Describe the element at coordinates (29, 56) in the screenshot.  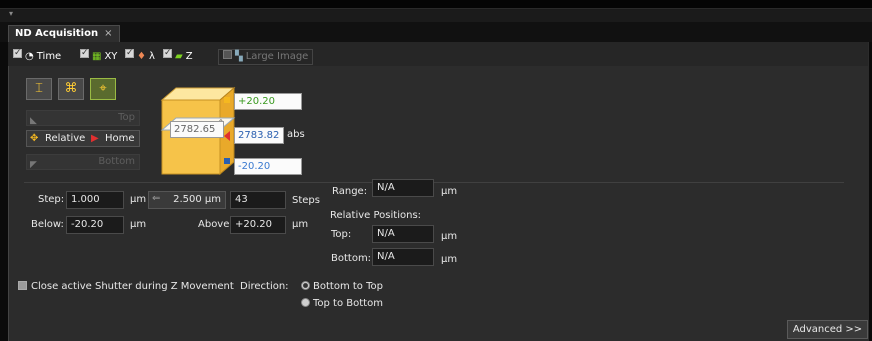
I see `clock-icon: ◔` at that location.